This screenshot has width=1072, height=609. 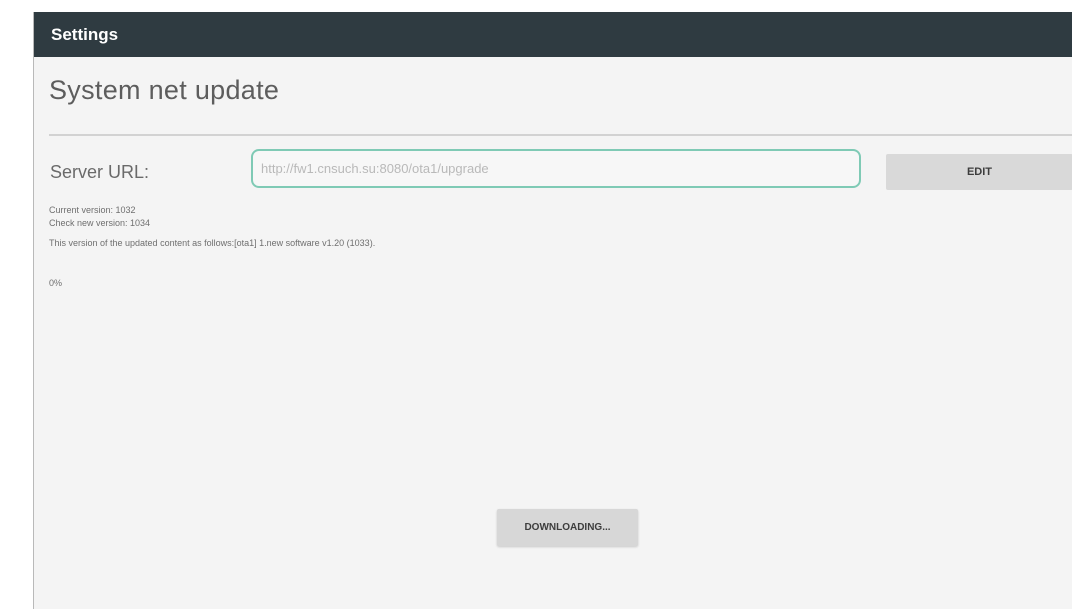 What do you see at coordinates (100, 223) in the screenshot?
I see `new-version-text: Check new version: 1034` at bounding box center [100, 223].